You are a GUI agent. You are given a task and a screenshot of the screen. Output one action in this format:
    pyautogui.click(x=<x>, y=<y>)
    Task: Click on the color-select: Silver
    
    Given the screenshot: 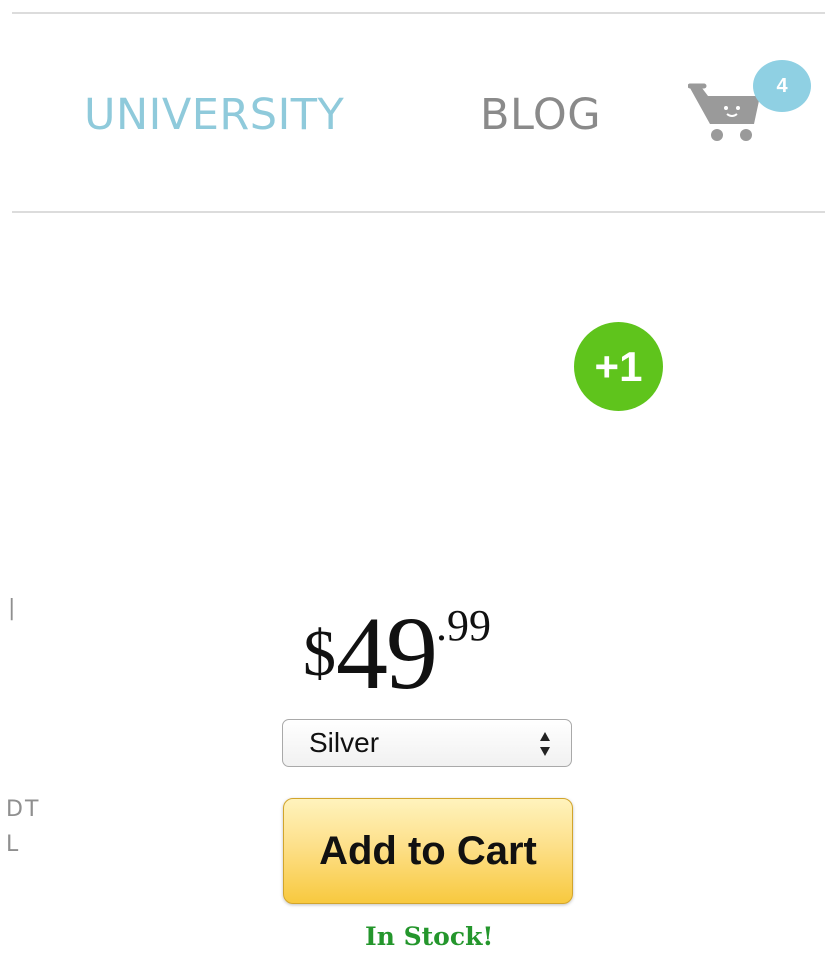 What is the action you would take?
    pyautogui.click(x=427, y=743)
    